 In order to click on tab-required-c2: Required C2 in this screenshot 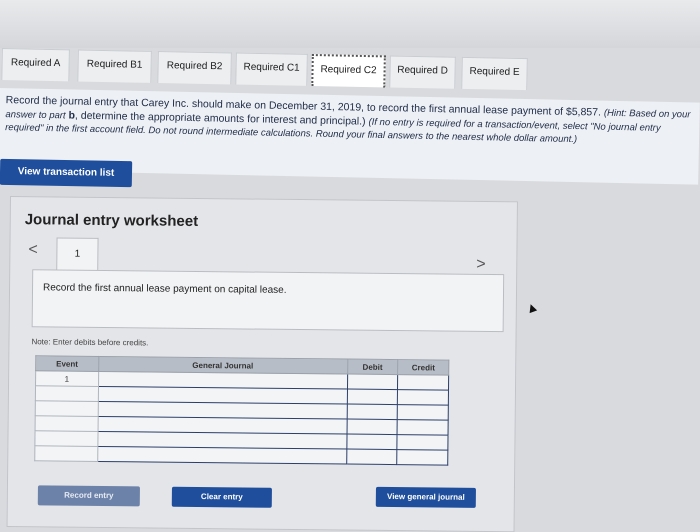, I will do `click(348, 70)`.